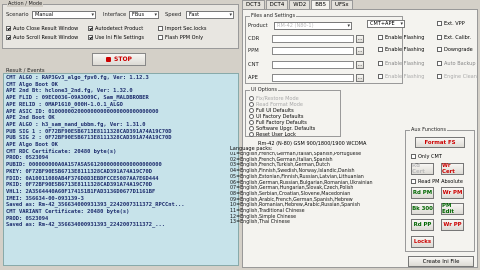 The width and height of the screenshot is (480, 270). Describe the element at coordinates (17, 15) in the screenshot. I see `scenario-label: Scenario` at that location.